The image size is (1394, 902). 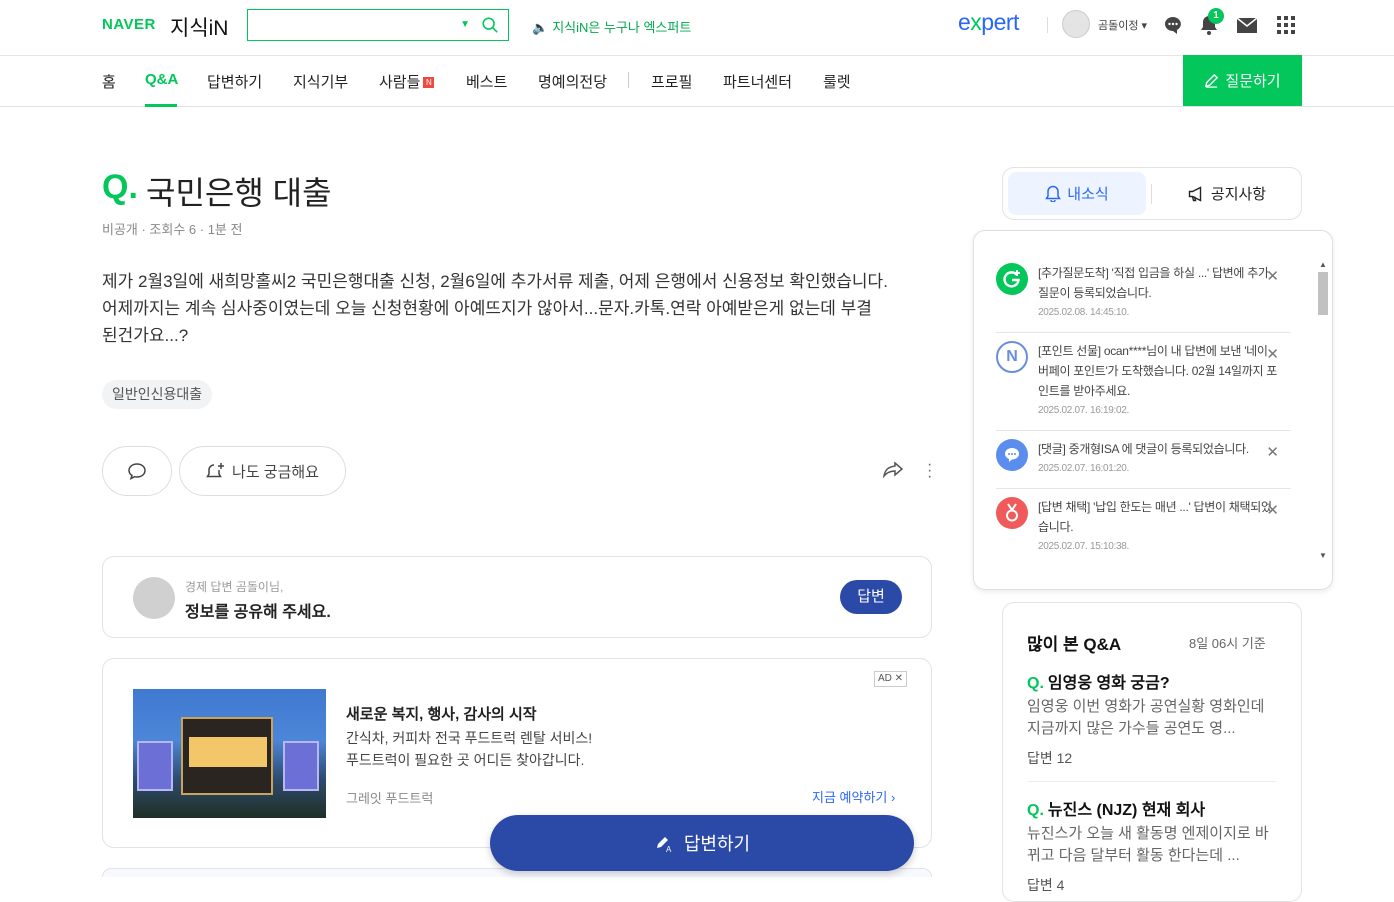 What do you see at coordinates (1047, 25) in the screenshot?
I see `header-divider` at bounding box center [1047, 25].